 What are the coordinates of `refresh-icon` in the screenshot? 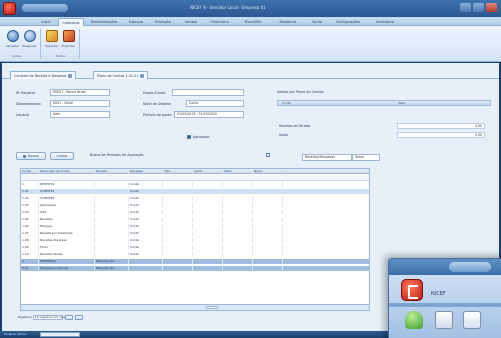 It's located at (12, 36).